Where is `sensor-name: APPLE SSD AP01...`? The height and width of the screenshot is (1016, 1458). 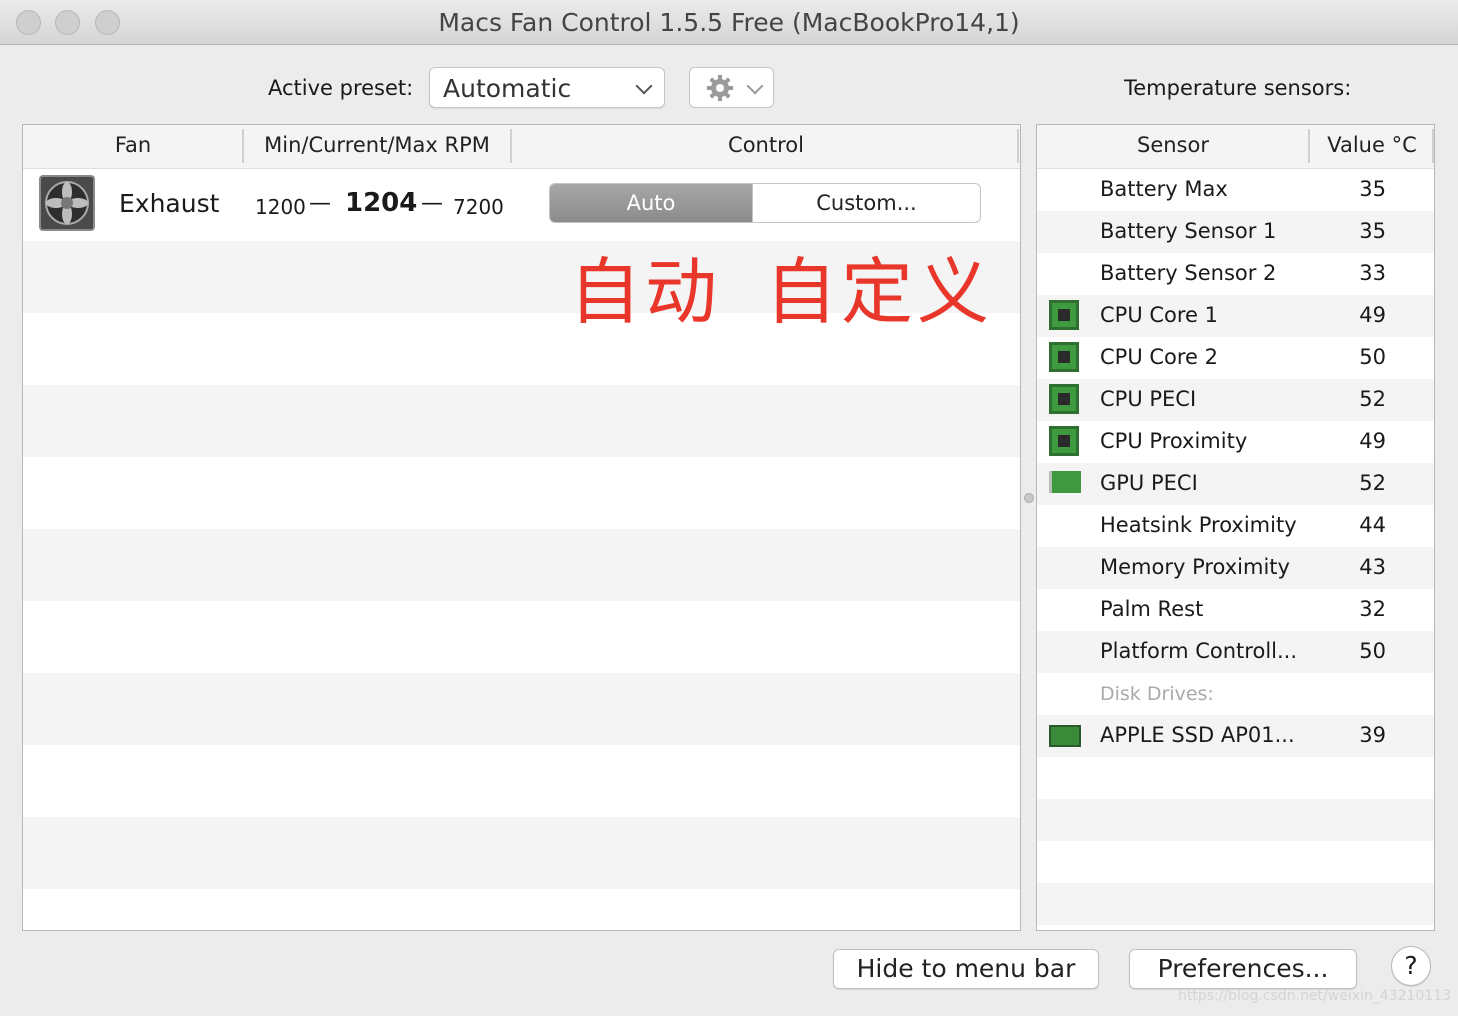
sensor-name: APPLE SSD AP01... is located at coordinates (1197, 735).